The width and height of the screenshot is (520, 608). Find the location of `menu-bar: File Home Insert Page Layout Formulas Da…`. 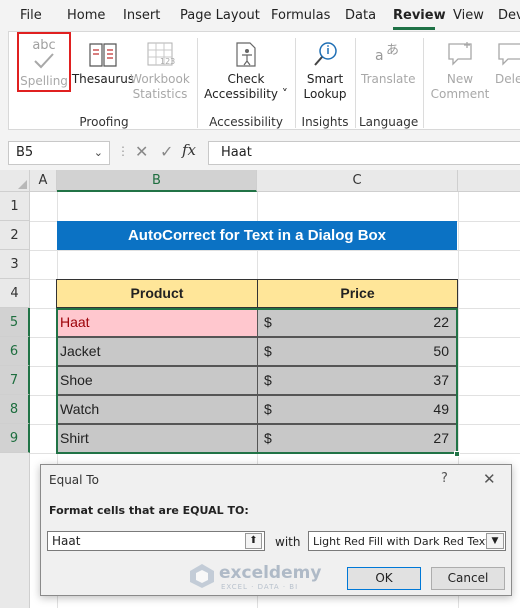

menu-bar: File Home Insert Page Layout Formulas Da… is located at coordinates (260, 15).